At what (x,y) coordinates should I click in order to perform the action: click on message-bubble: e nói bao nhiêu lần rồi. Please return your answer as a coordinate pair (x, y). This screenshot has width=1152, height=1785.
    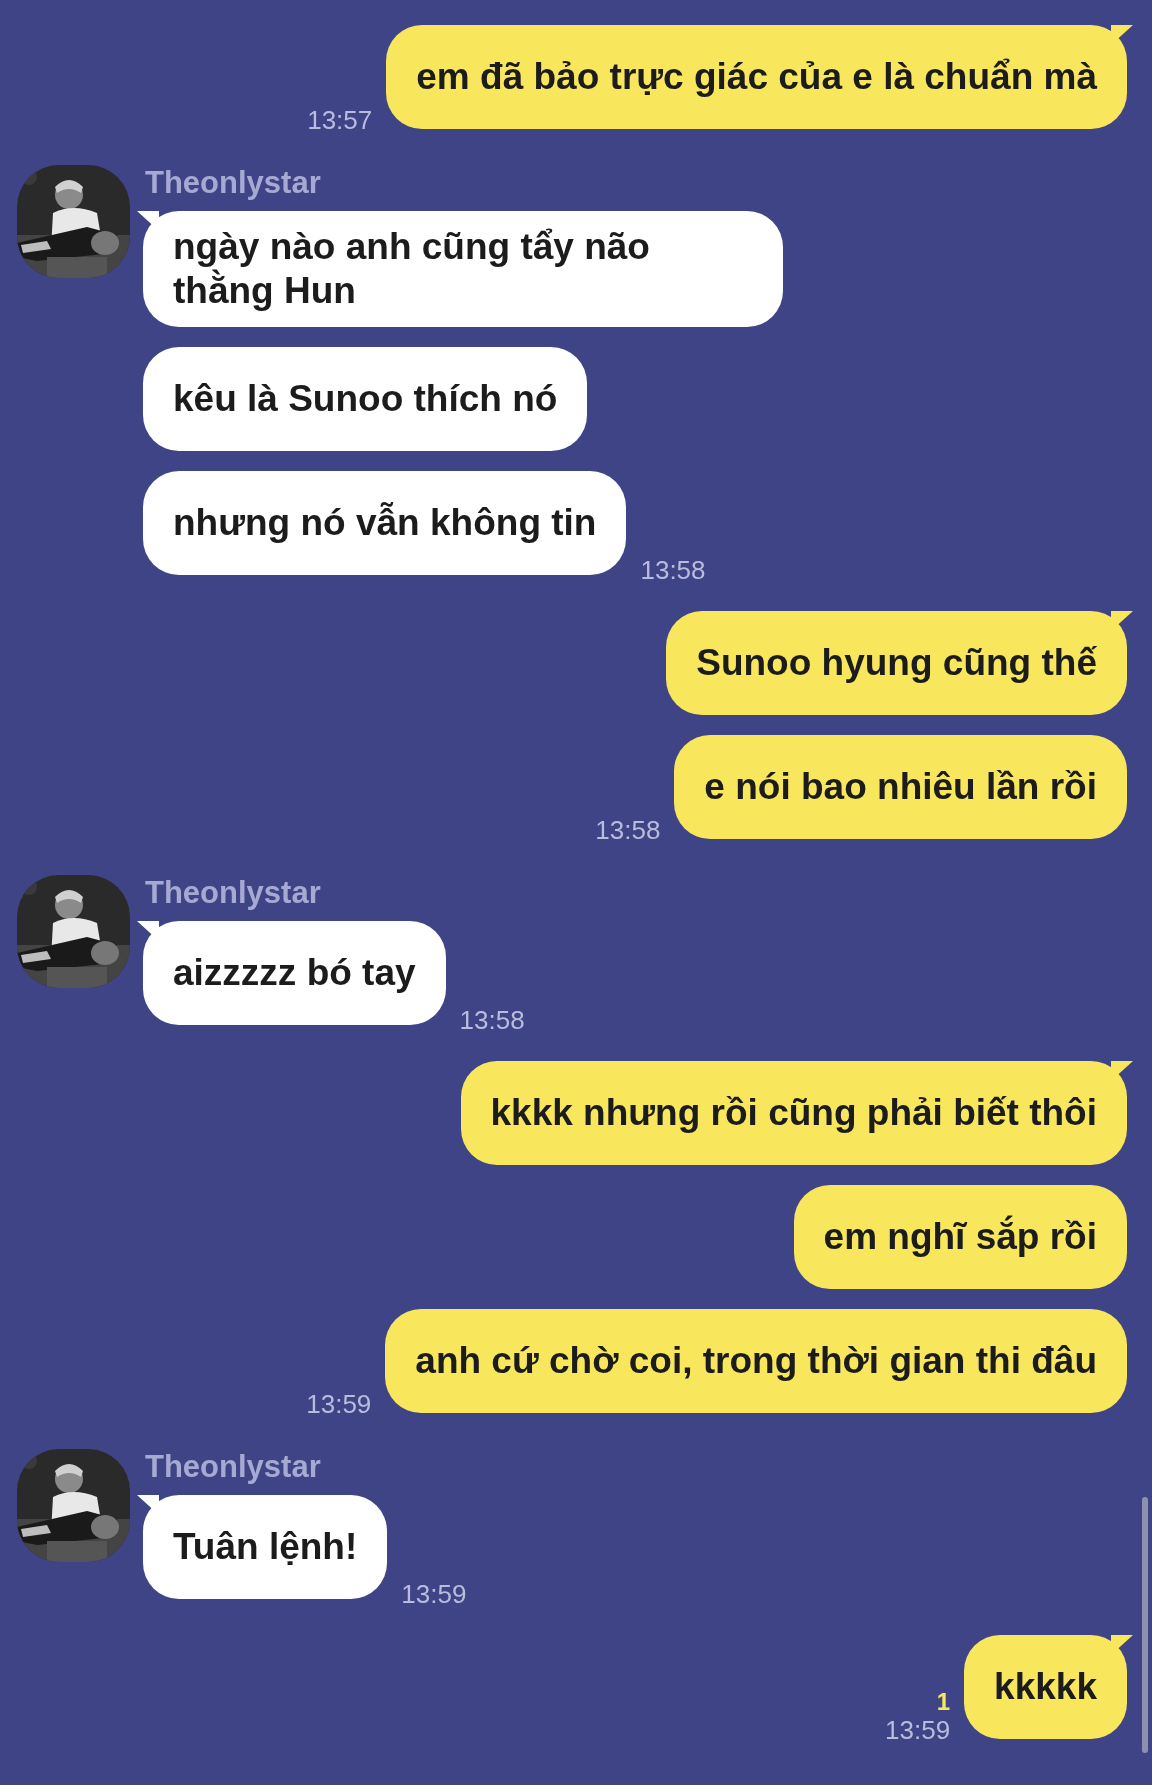
    Looking at the image, I should click on (900, 787).